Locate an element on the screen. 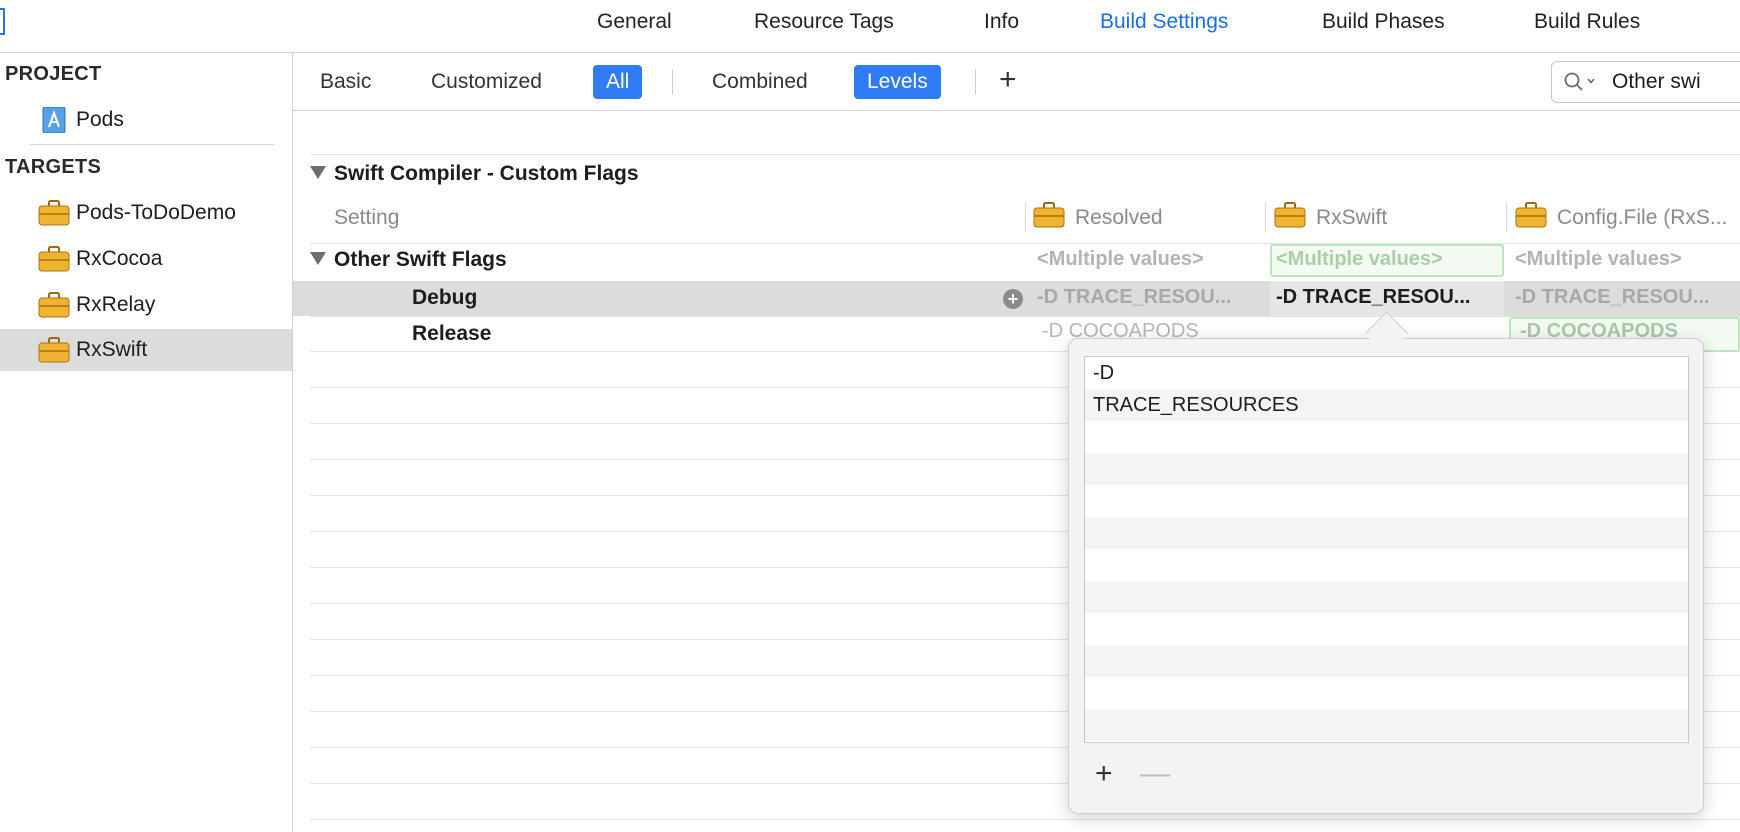 Image resolution: width=1740 pixels, height=832 pixels. sidebar-item-rxswift: RxSwift is located at coordinates (146, 350).